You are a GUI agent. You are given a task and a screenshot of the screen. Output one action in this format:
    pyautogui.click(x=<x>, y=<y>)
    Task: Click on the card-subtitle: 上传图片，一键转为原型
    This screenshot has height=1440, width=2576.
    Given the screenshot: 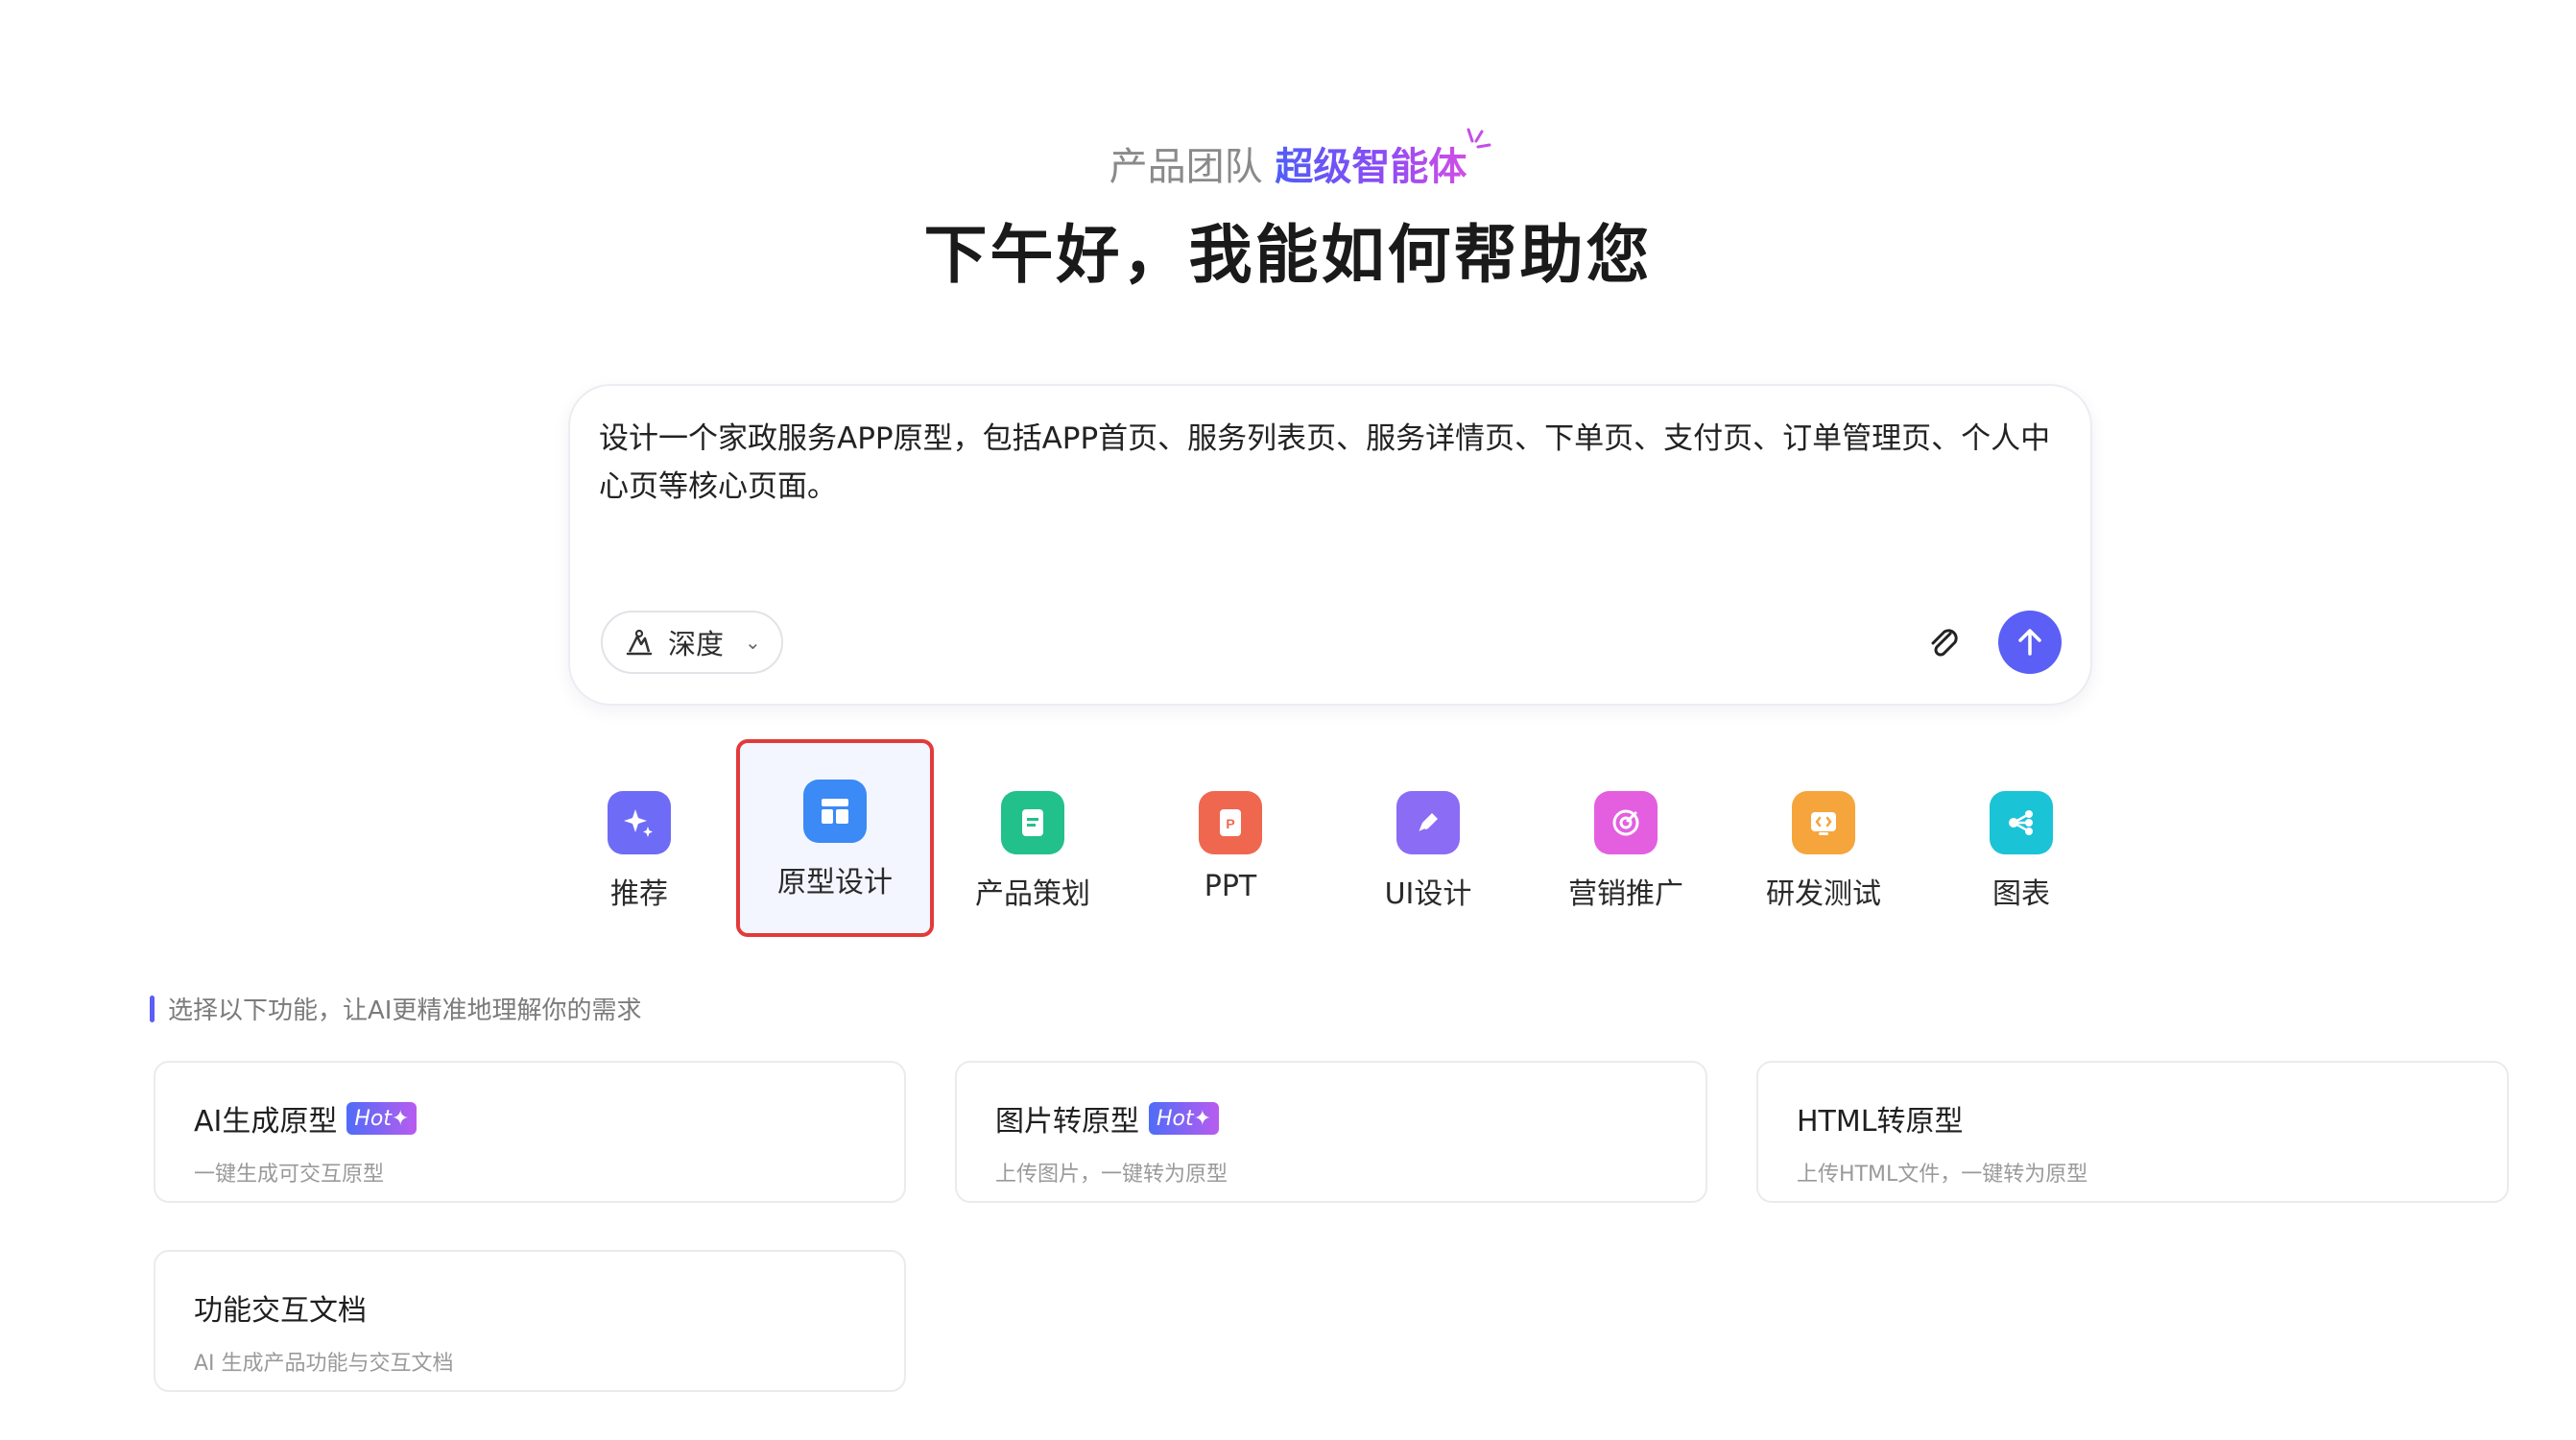 What is the action you would take?
    pyautogui.click(x=1111, y=1175)
    